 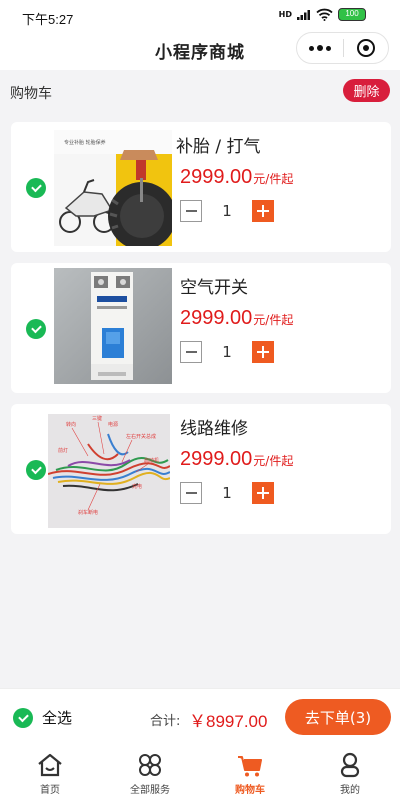 I want to click on cart-header: 购物车 删除, so click(x=200, y=91).